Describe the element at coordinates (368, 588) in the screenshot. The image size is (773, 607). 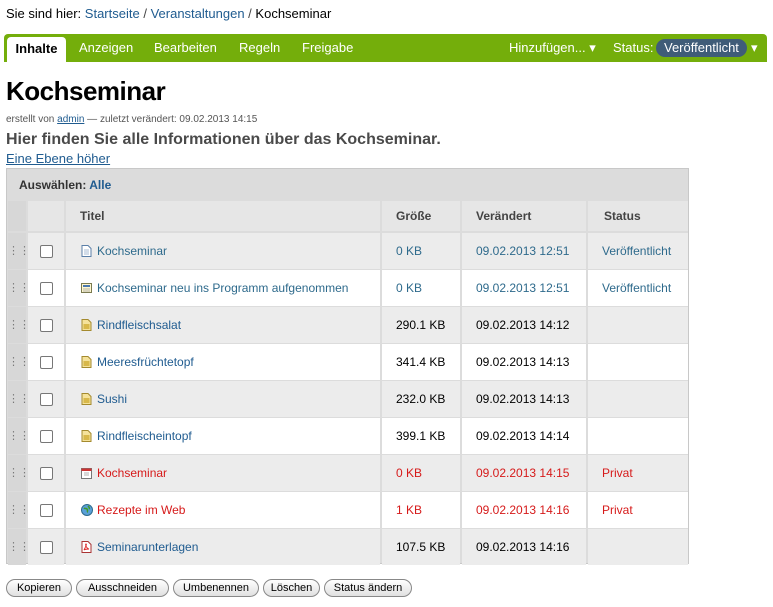
I see `change-state-button: Status ändern` at that location.